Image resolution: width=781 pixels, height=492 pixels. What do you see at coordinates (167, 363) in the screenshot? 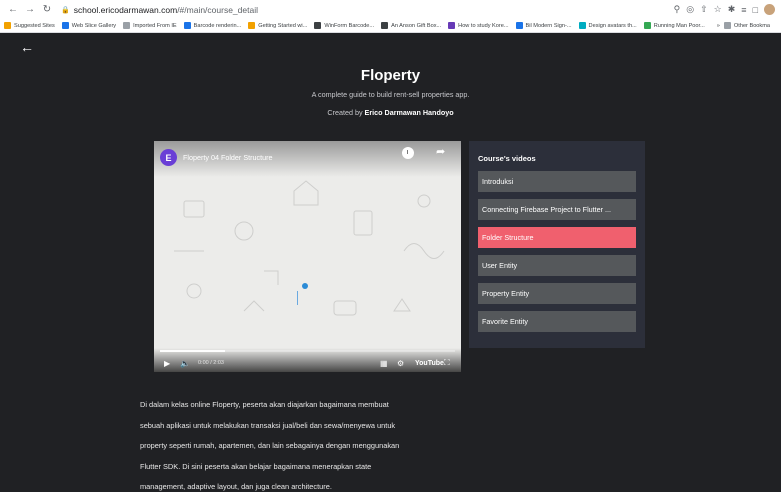
I see `play-icon: ▶` at bounding box center [167, 363].